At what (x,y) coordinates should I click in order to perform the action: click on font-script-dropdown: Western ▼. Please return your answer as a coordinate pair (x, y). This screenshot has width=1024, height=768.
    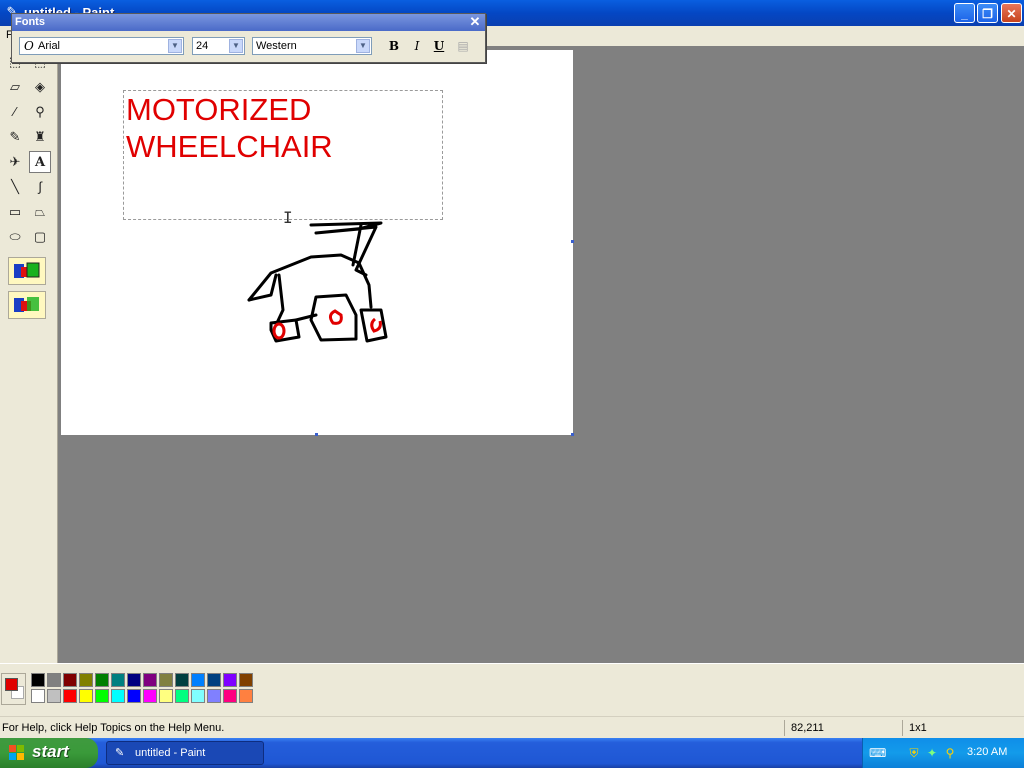
    Looking at the image, I should click on (312, 46).